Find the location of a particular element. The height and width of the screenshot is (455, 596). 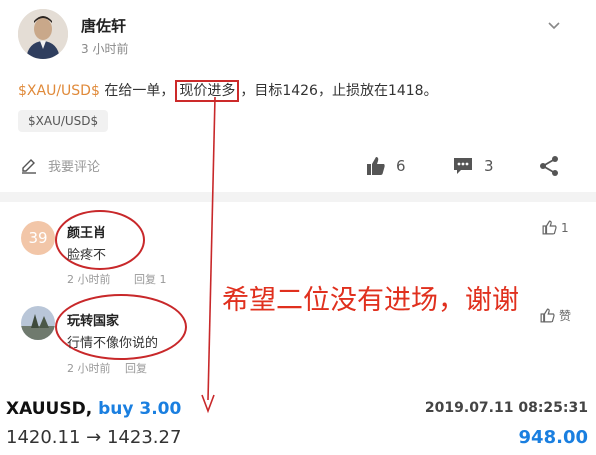

trade-summary: XAUUSD, buy 3.00 is located at coordinates (93, 409).